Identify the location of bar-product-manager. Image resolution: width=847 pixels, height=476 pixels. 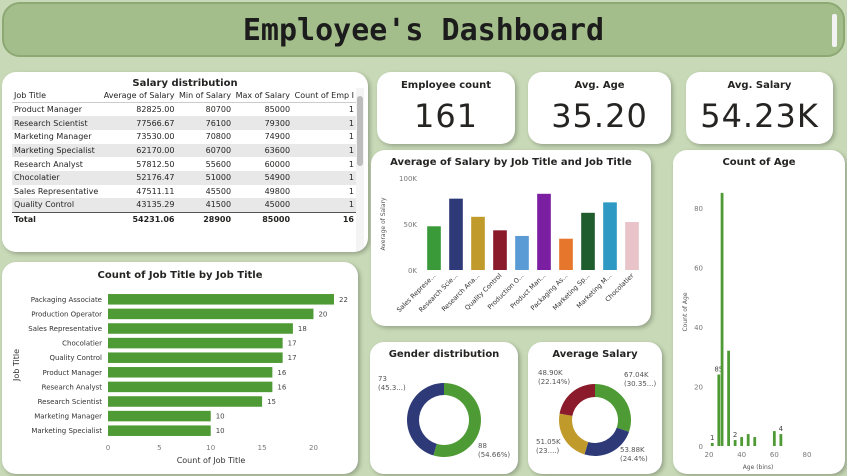
(190, 372).